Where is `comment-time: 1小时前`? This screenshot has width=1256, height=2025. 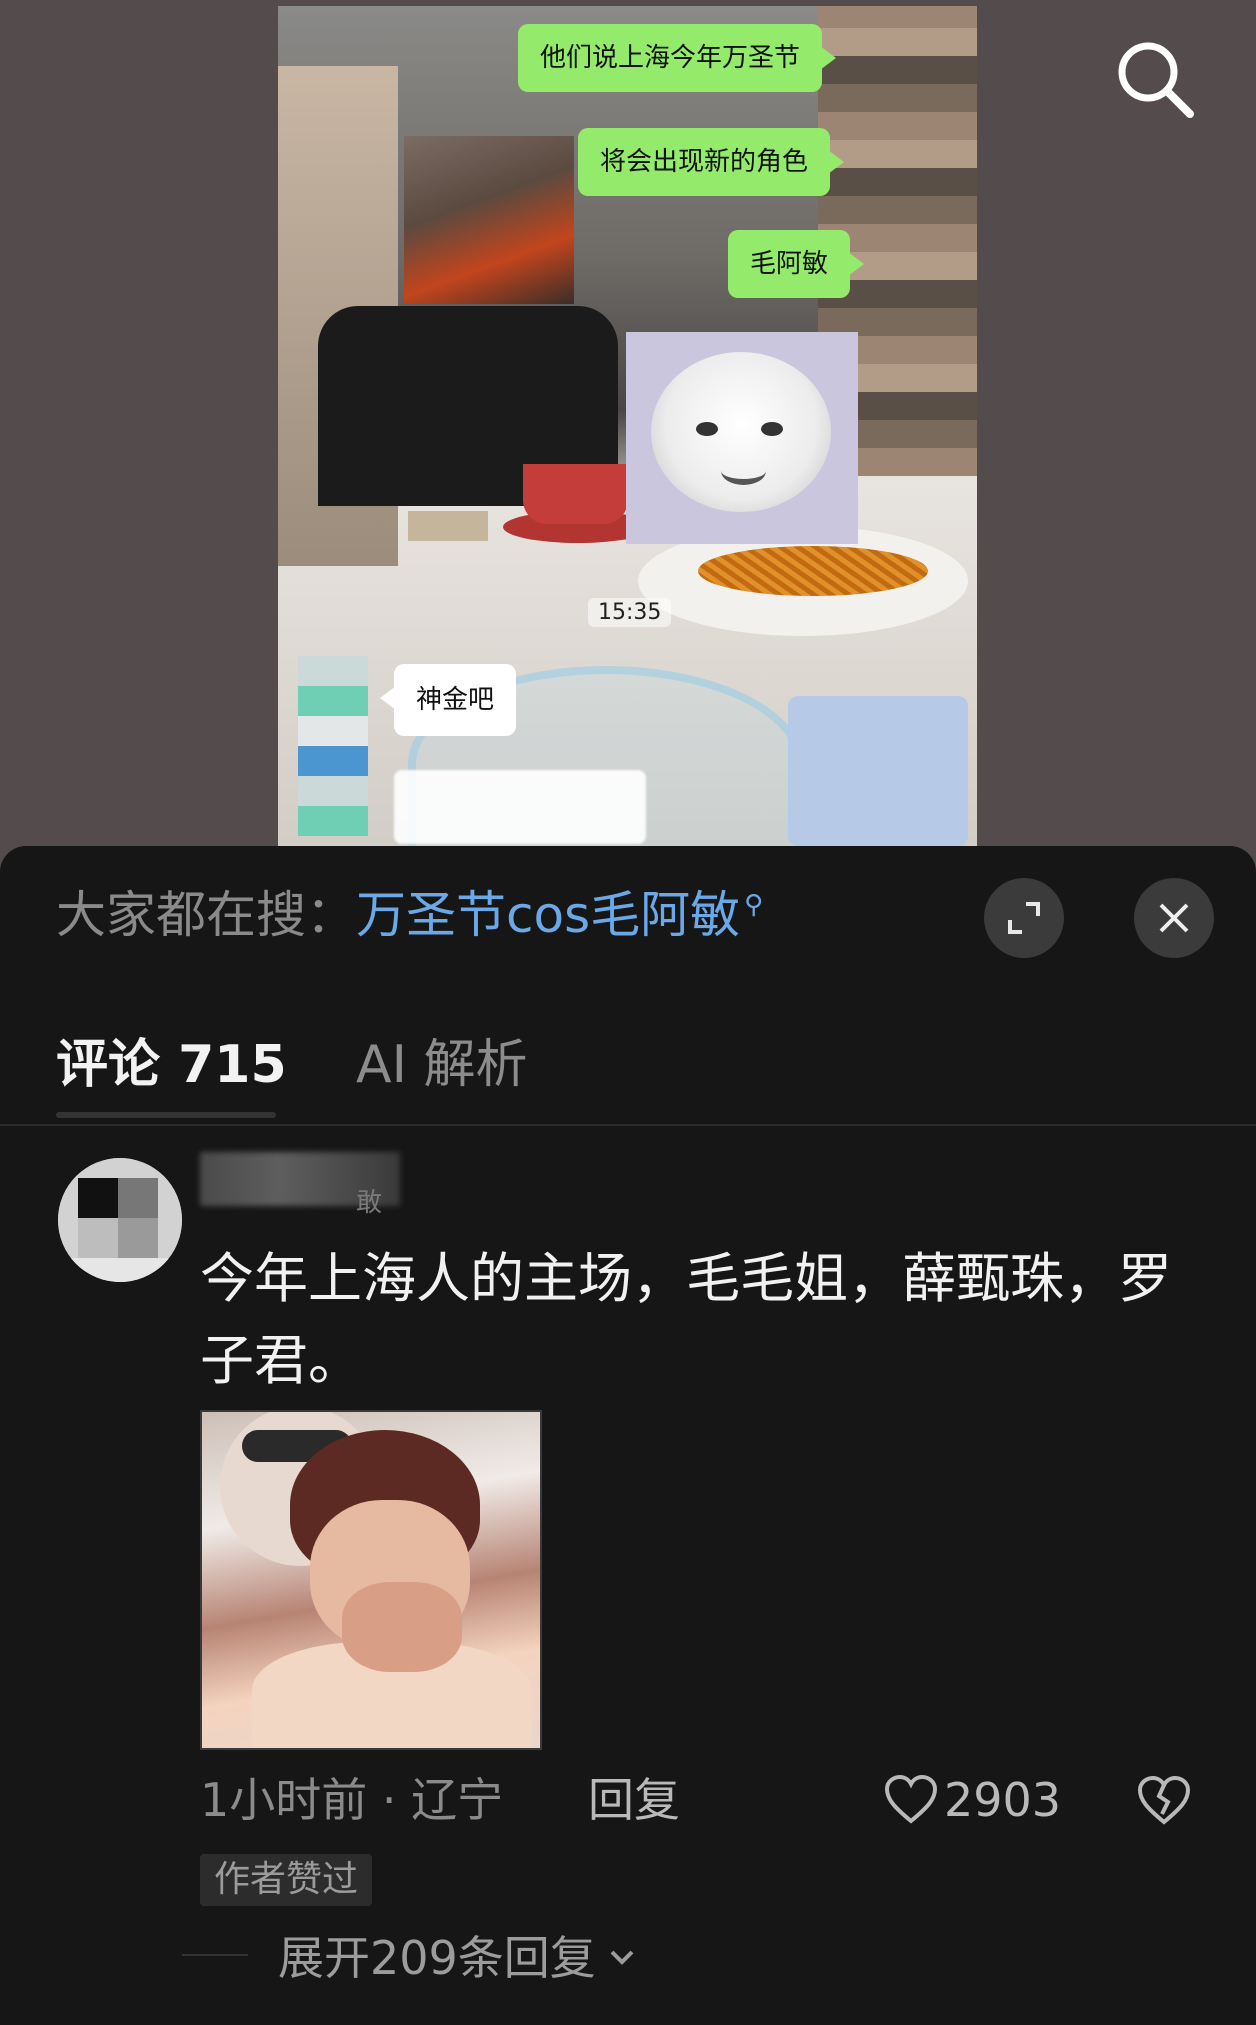
comment-time: 1小时前 is located at coordinates (284, 1800).